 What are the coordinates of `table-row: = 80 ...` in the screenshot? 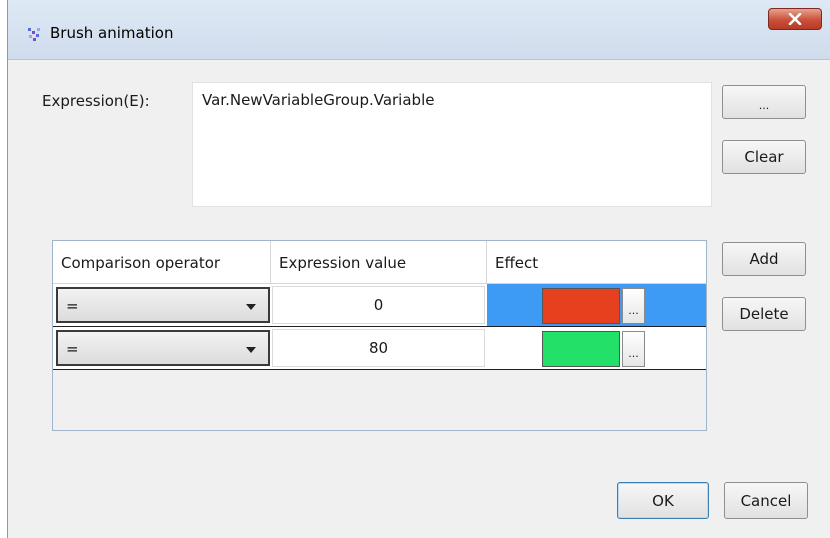 It's located at (379, 348).